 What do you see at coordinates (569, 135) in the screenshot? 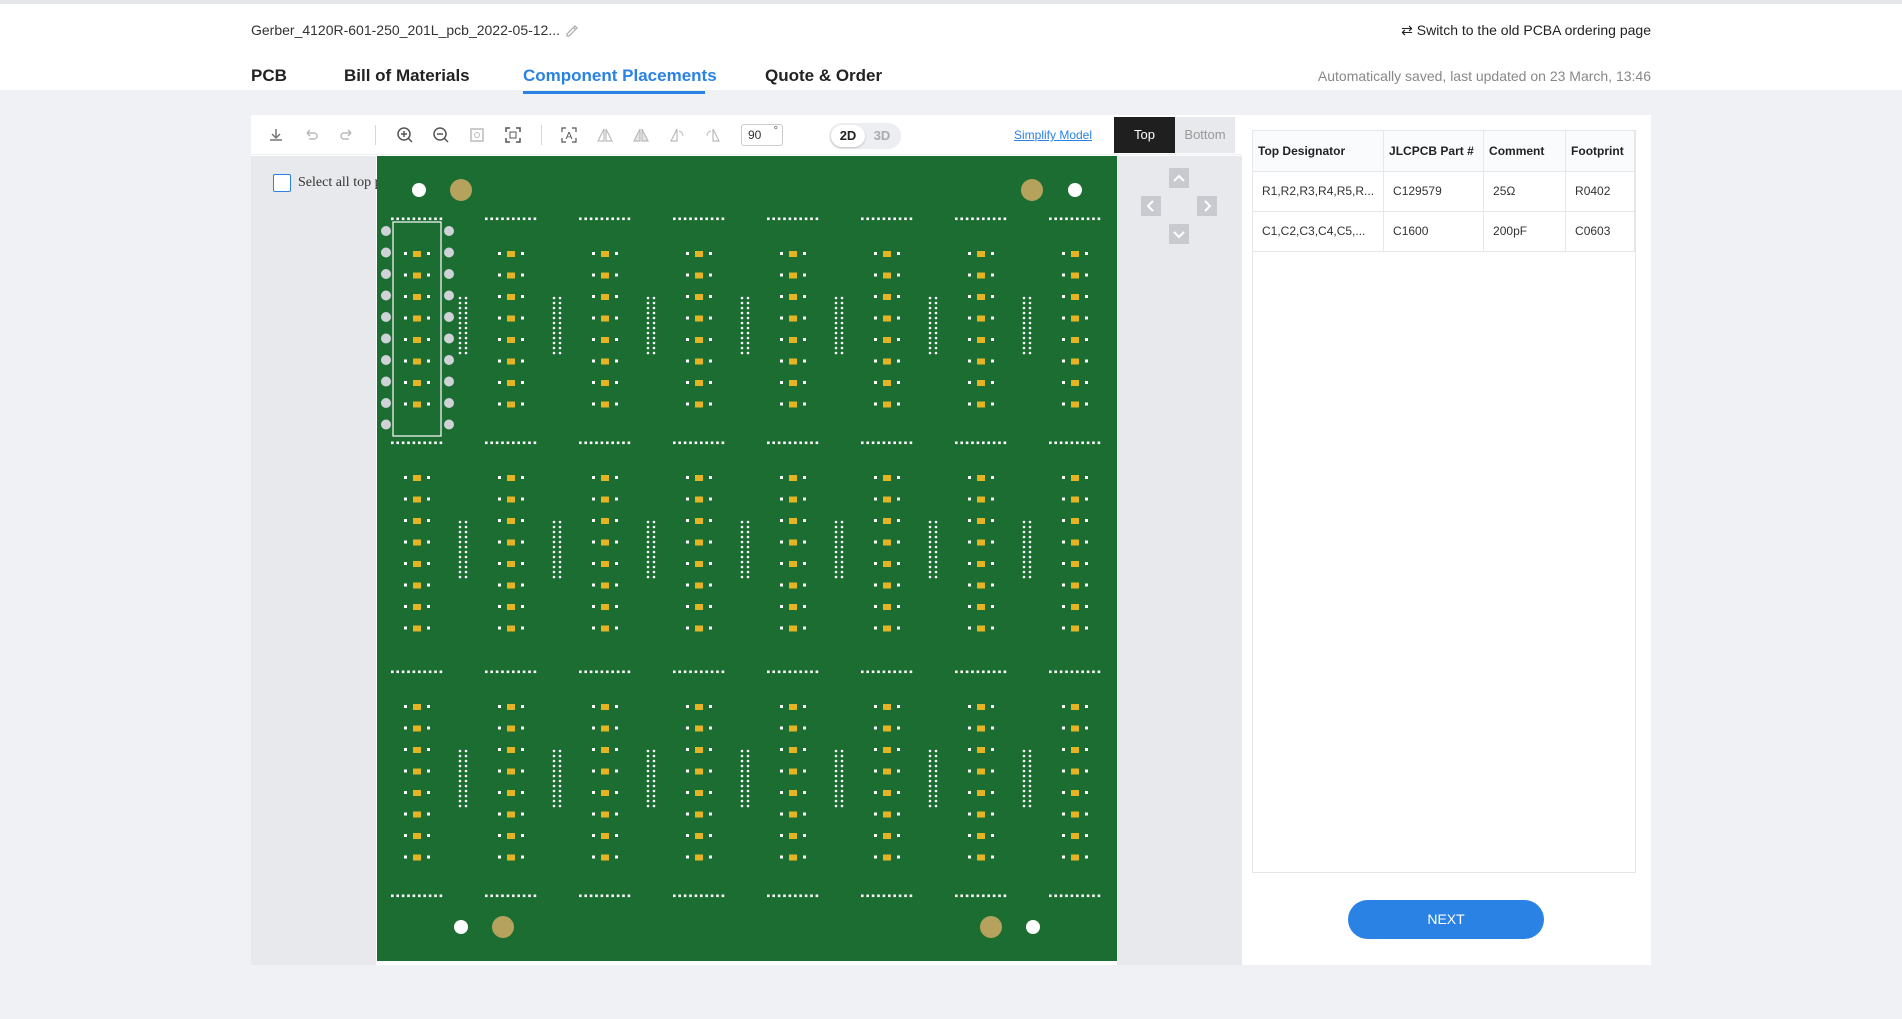
I see `text-icon: A` at bounding box center [569, 135].